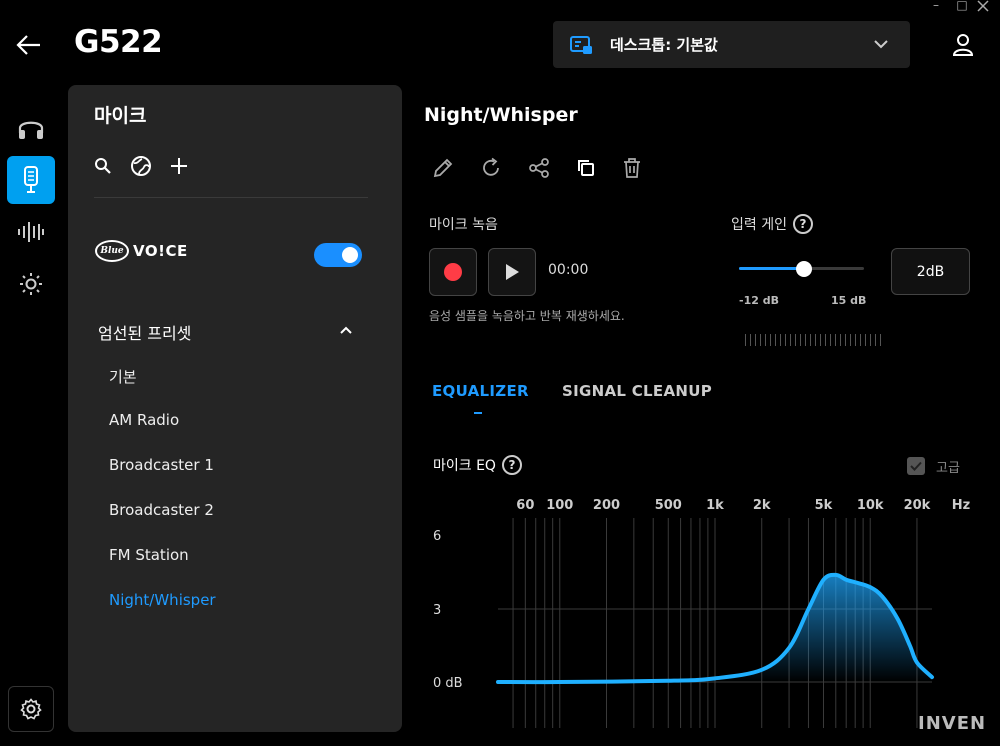 Image resolution: width=1000 pixels, height=746 pixels. I want to click on pencil-icon, so click(443, 168).